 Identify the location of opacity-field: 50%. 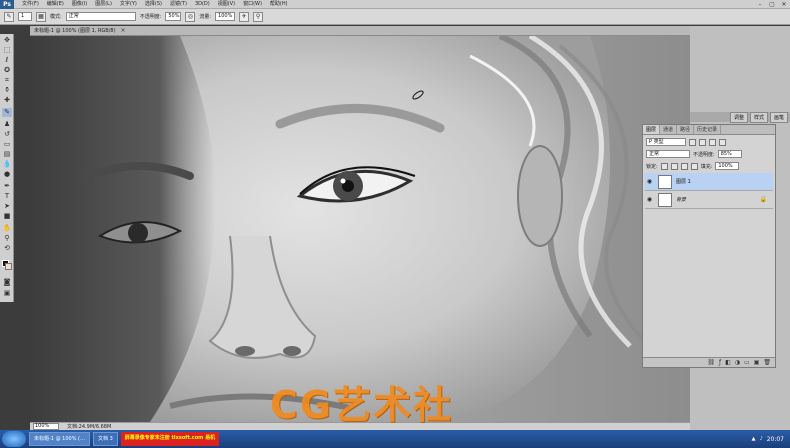
(173, 16).